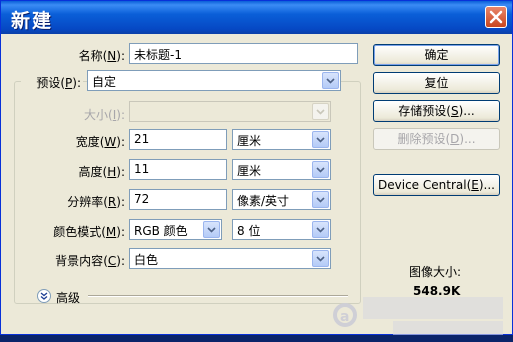  Describe the element at coordinates (230, 111) in the screenshot. I see `size-select` at that location.